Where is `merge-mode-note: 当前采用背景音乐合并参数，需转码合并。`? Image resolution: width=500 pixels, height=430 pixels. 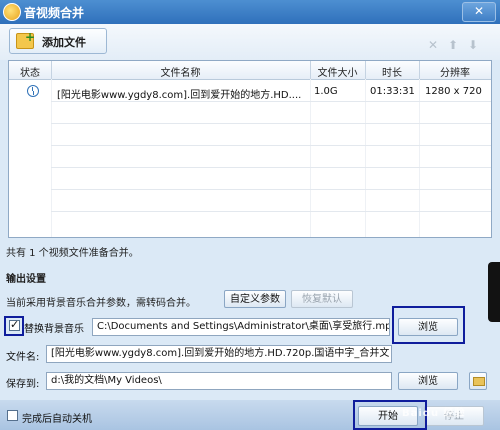
merge-mode-note: 当前采用背景音乐合并参数，需转码合并。 is located at coordinates (101, 303).